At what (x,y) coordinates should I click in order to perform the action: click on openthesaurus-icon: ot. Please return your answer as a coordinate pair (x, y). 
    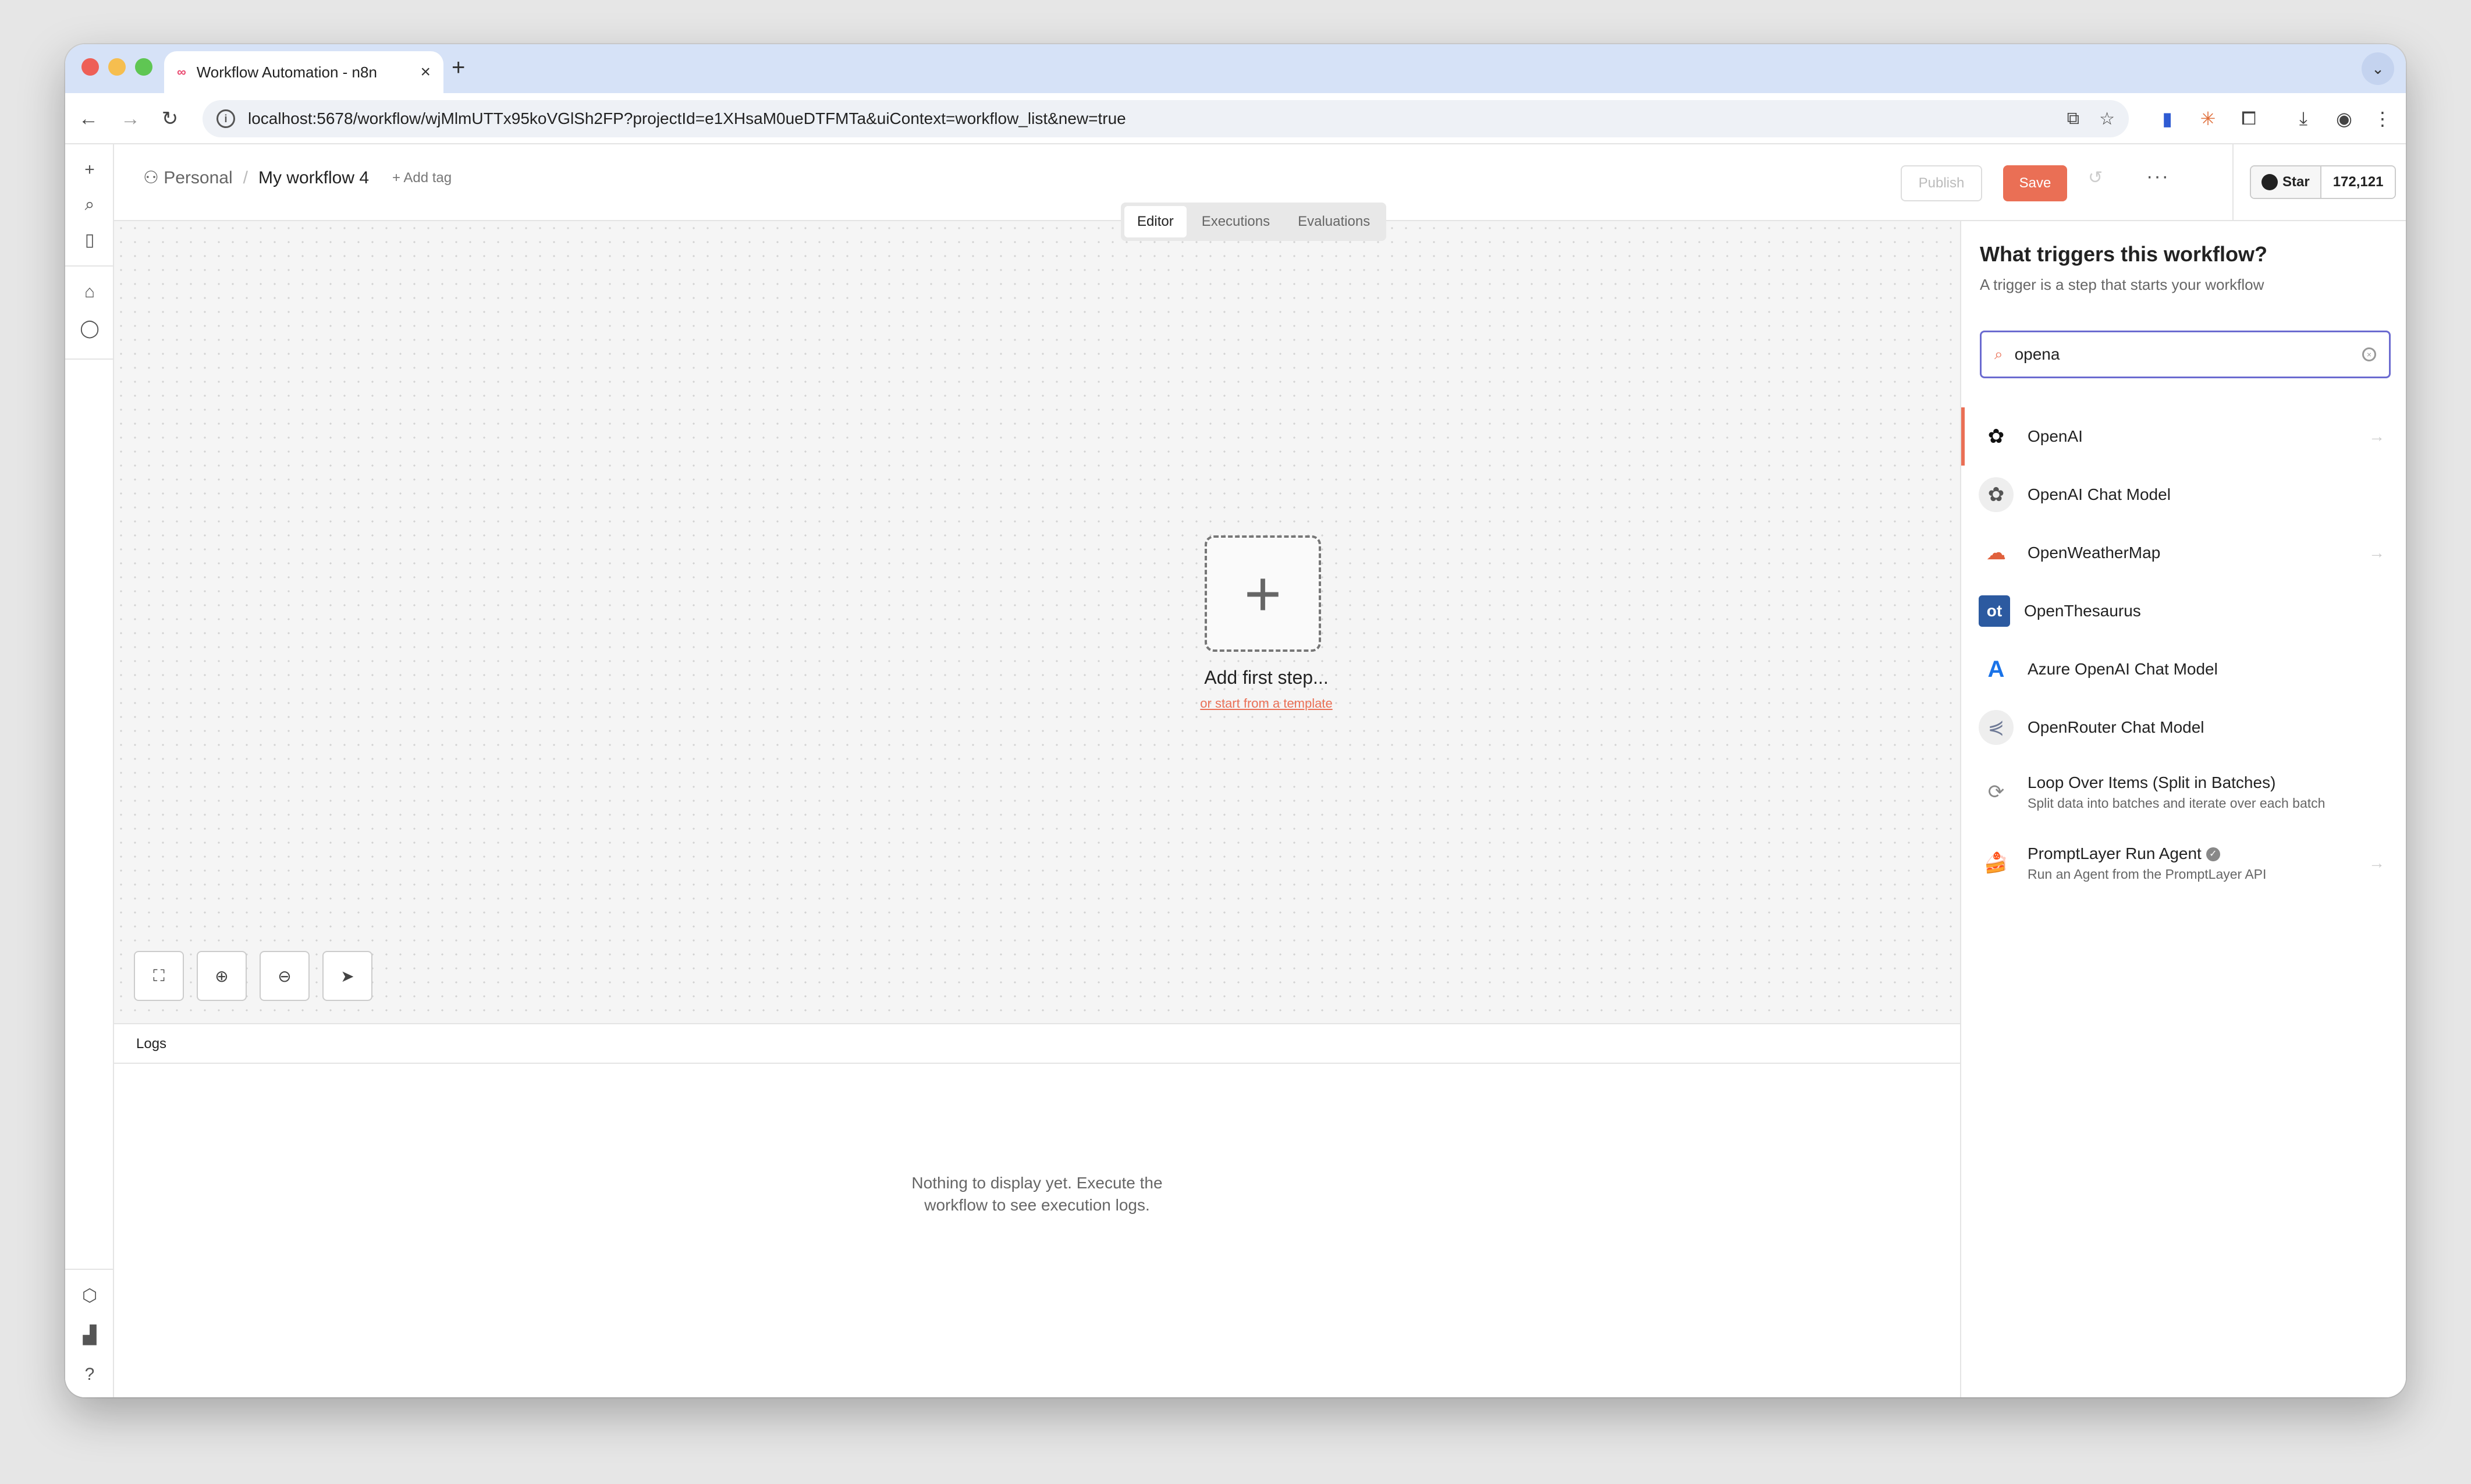
    Looking at the image, I should click on (1994, 611).